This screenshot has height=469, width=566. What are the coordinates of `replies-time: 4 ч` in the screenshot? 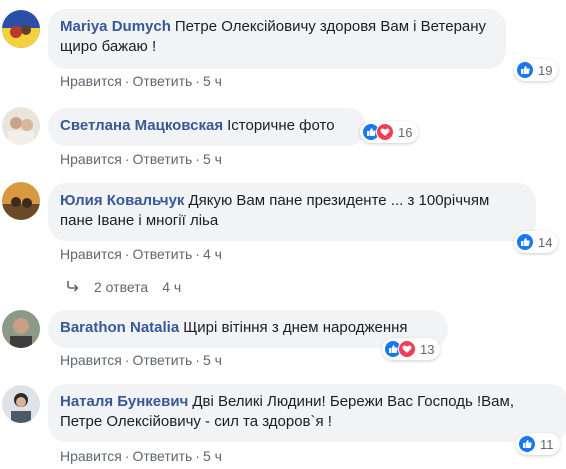 It's located at (172, 287).